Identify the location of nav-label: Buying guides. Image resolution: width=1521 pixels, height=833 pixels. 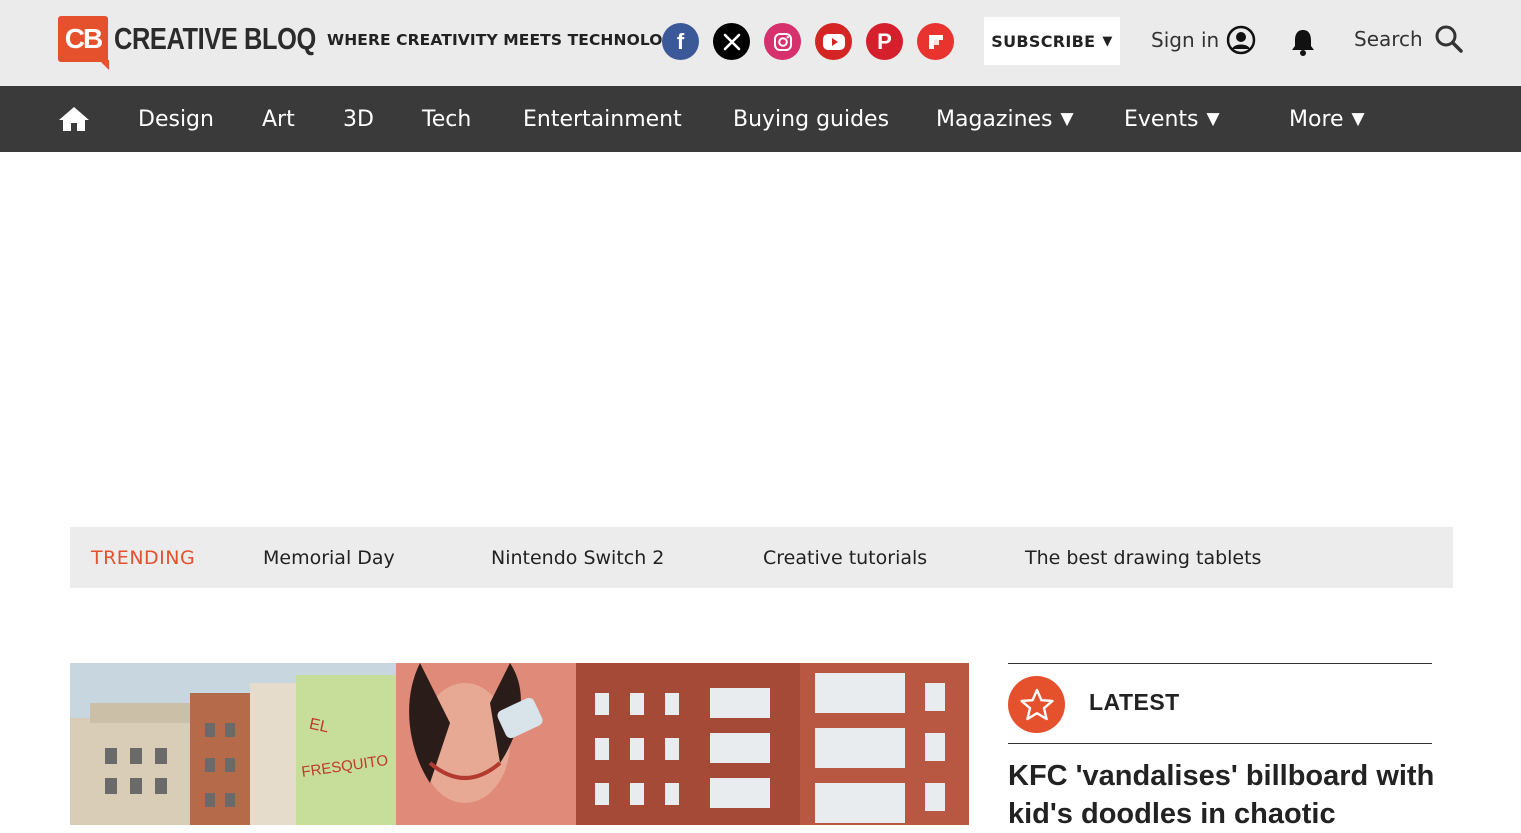
(811, 119).